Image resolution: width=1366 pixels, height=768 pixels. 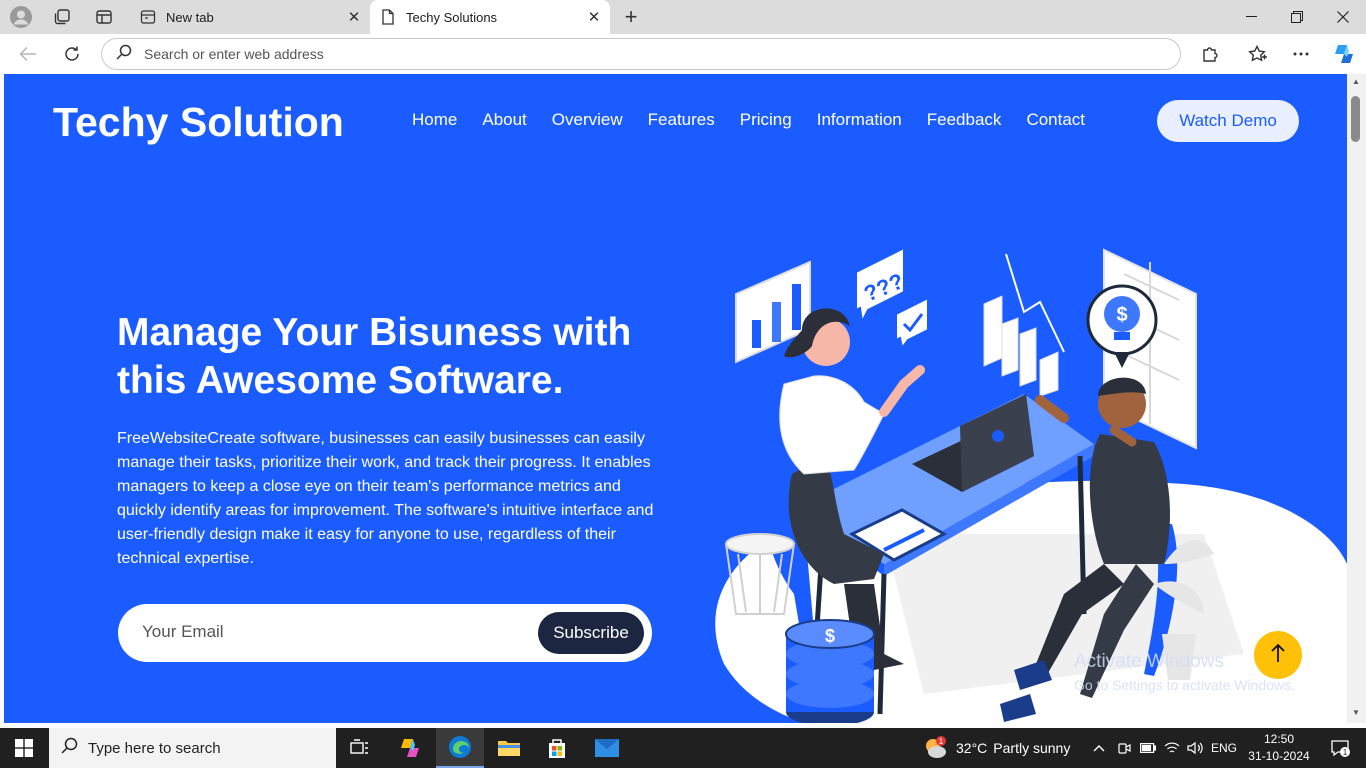 I want to click on favorites-icon, so click(x=1258, y=54).